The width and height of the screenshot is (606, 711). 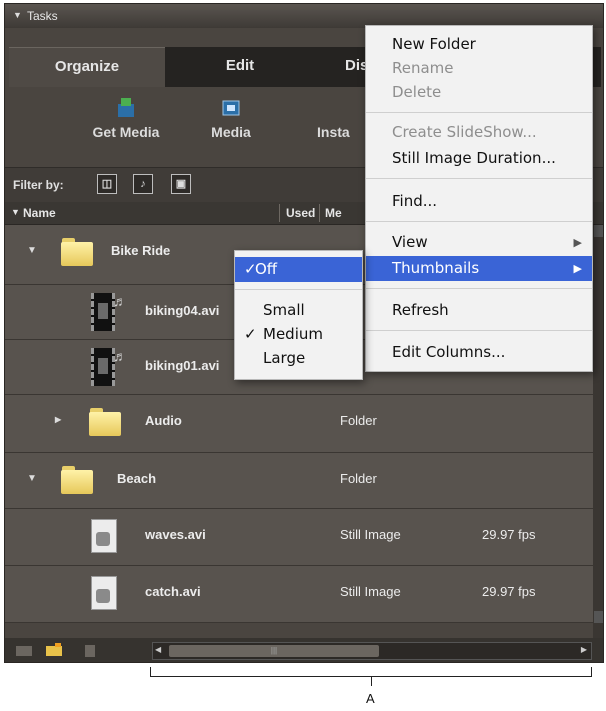 I want to click on instant-fix-label: Insta, so click(x=333, y=132).